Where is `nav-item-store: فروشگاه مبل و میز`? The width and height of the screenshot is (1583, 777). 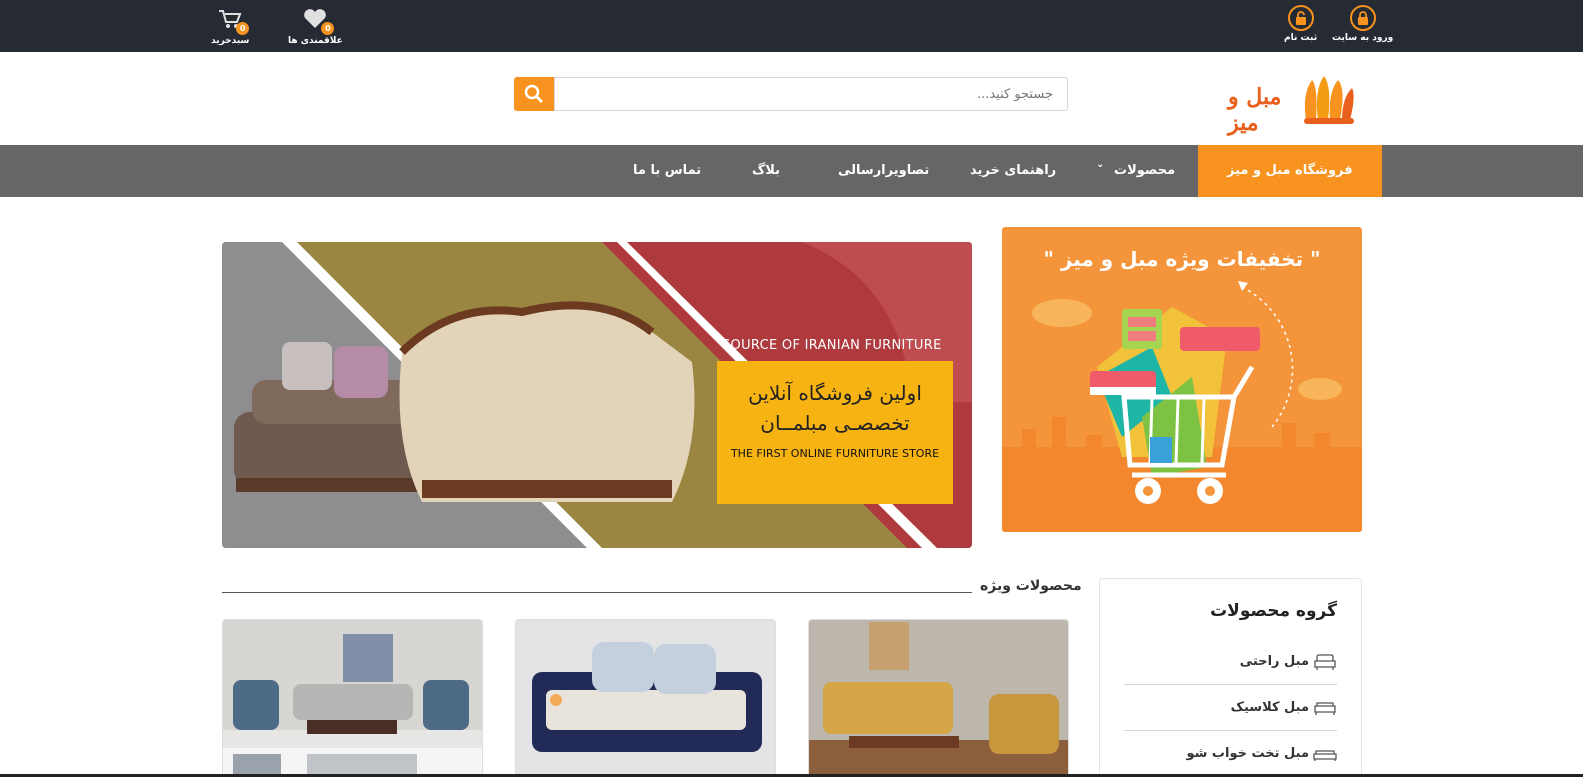 nav-item-store: فروشگاه مبل و میز is located at coordinates (1290, 171).